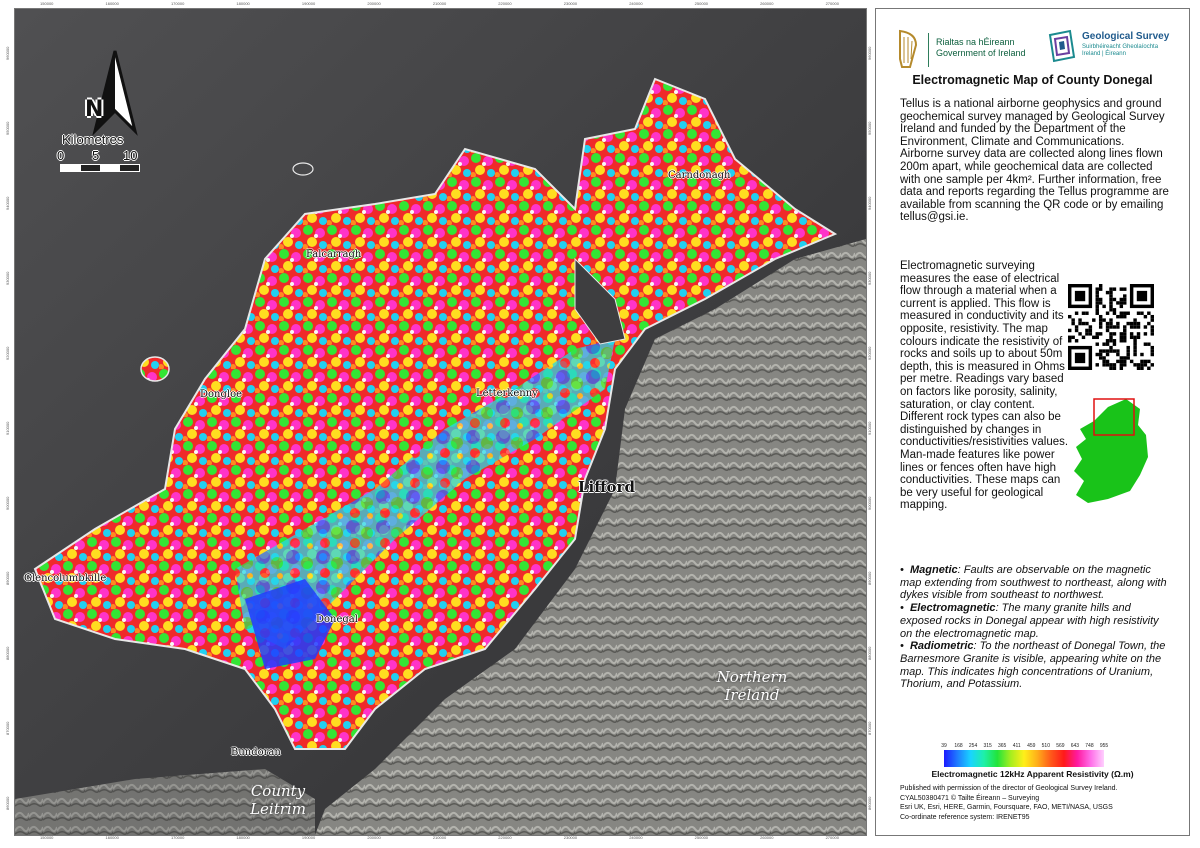 The width and height of the screenshot is (1200, 848). Describe the element at coordinates (130, 155) in the screenshot. I see `scale-tick-10: 10` at that location.